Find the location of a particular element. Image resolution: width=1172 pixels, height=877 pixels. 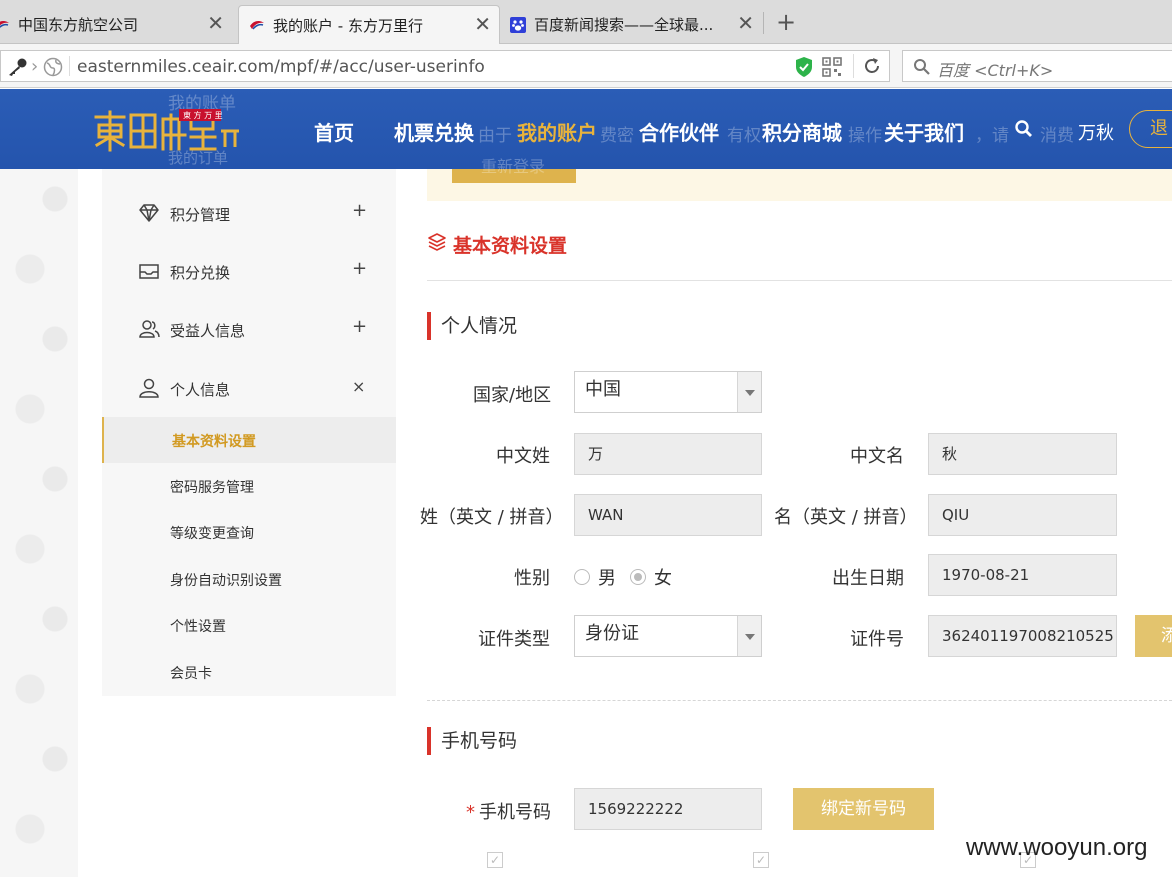

idtype-label: 证件类型 is located at coordinates (514, 639).